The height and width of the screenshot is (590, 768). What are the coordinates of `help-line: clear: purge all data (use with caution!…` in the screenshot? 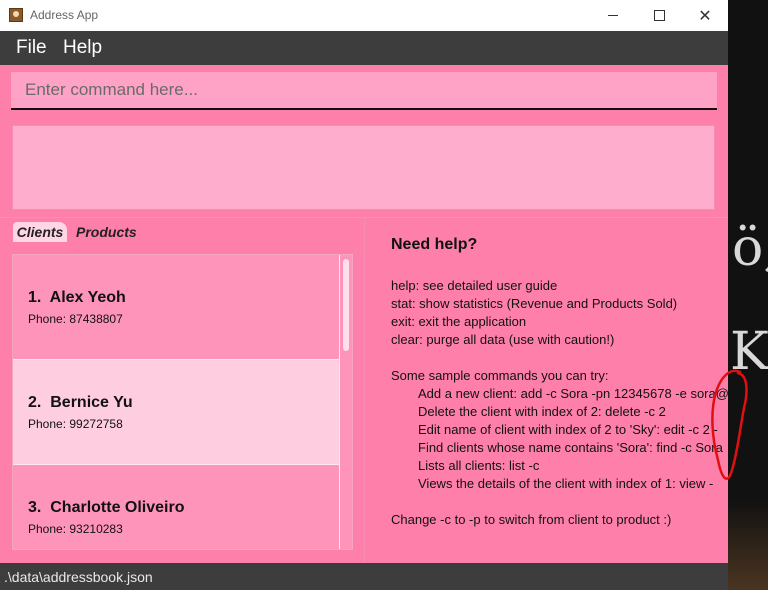 It's located at (503, 339).